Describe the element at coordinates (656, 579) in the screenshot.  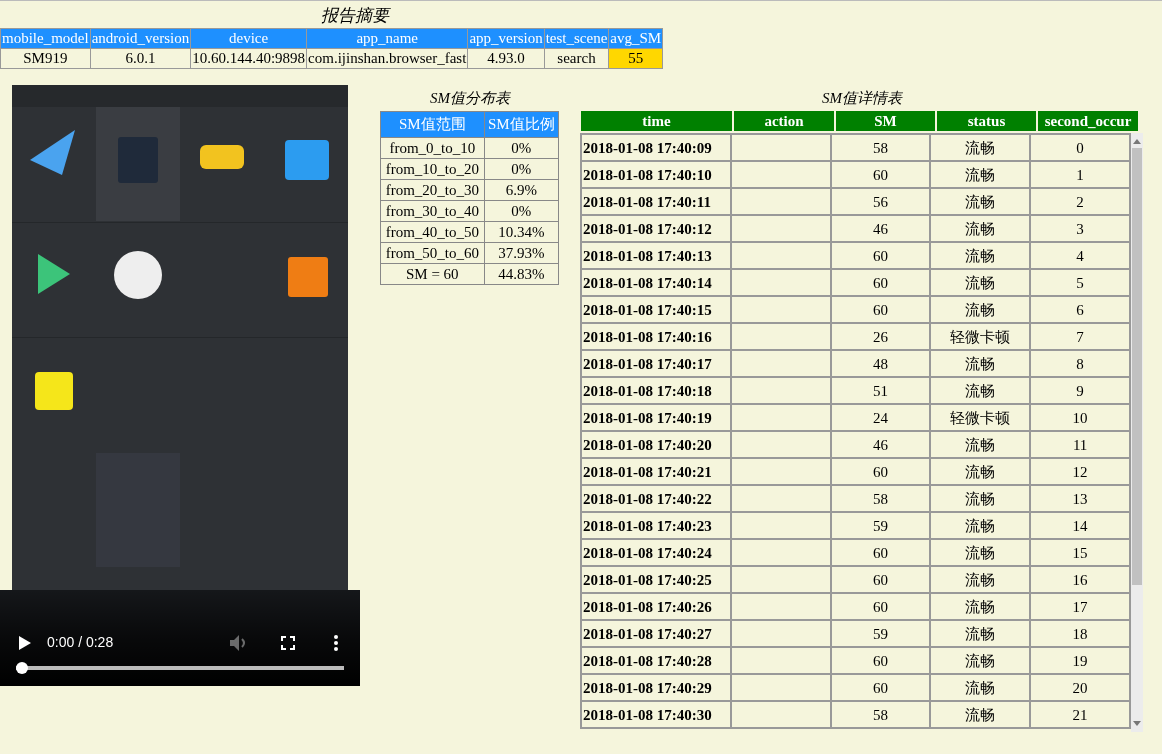
I see `table-cell: 2018-01-08 17:40:25` at that location.